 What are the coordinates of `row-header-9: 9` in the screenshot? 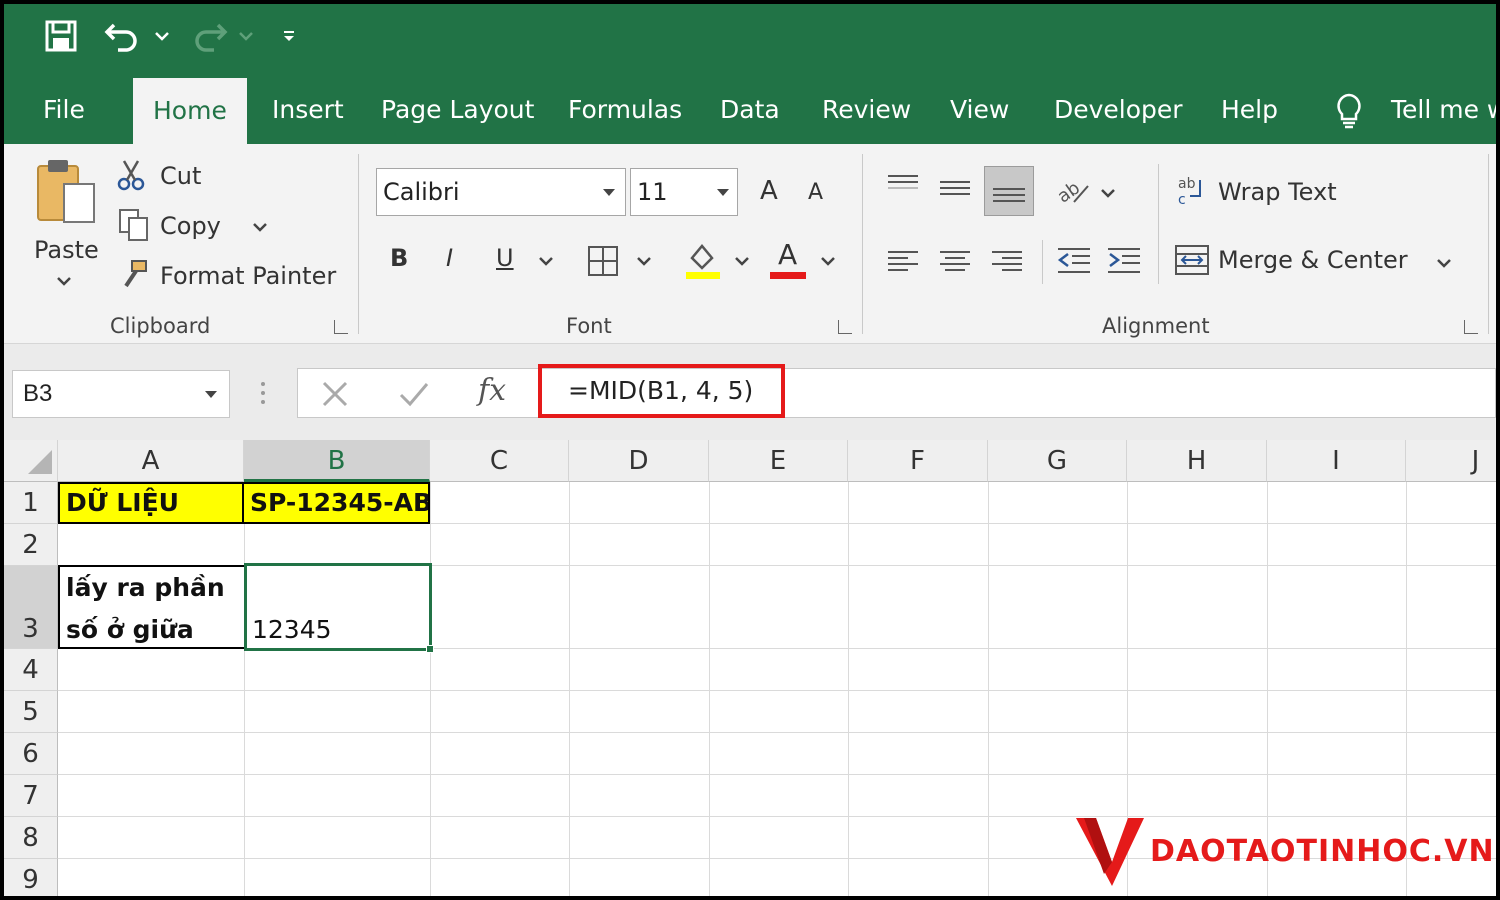 It's located at (31, 877).